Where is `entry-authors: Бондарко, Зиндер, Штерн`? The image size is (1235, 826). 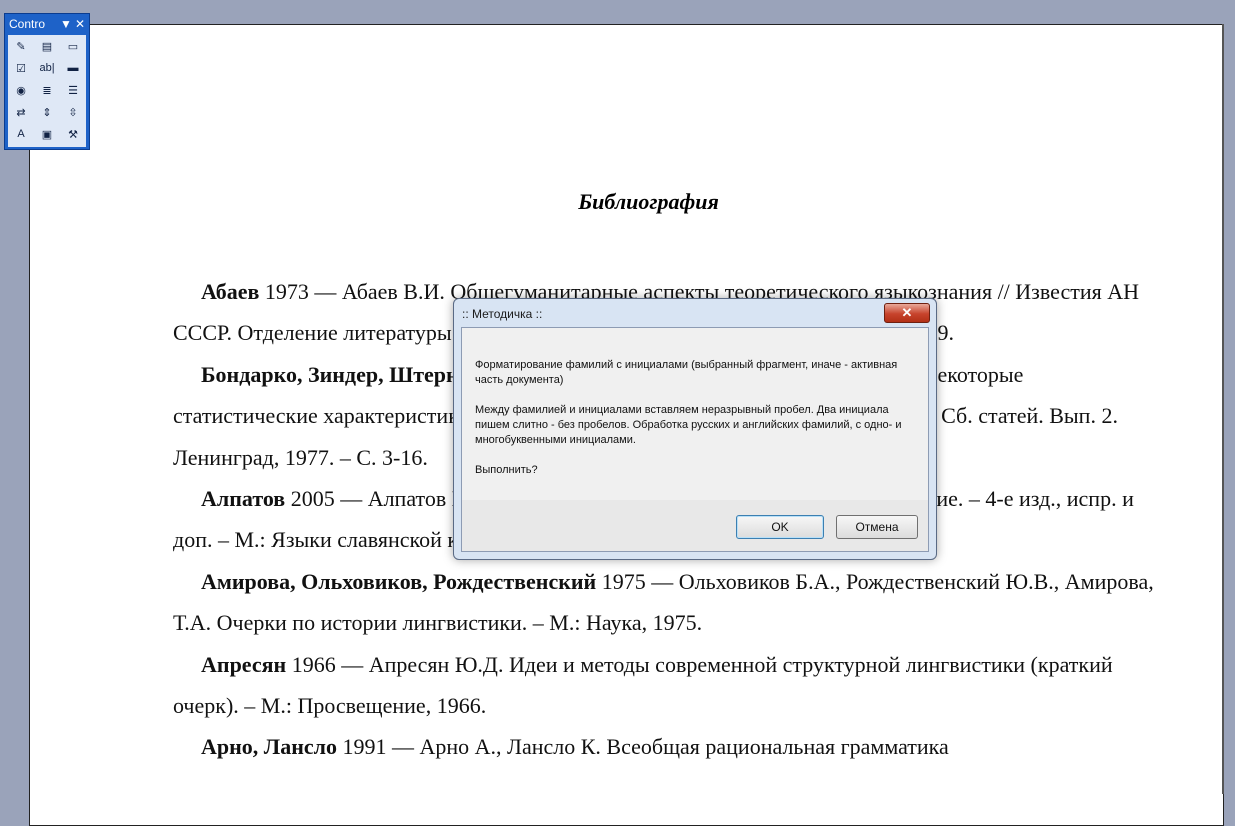
entry-authors: Бондарко, Зиндер, Штерн is located at coordinates (330, 374).